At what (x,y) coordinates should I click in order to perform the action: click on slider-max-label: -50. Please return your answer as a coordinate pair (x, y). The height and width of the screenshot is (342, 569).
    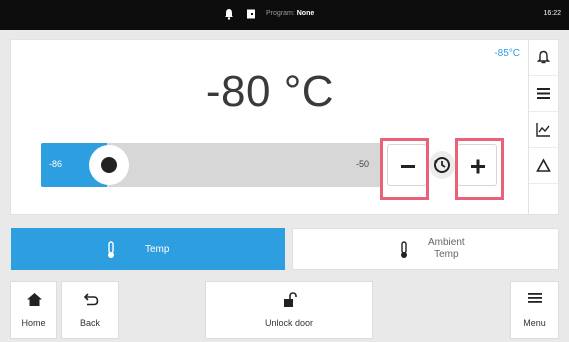
    Looking at the image, I should click on (362, 164).